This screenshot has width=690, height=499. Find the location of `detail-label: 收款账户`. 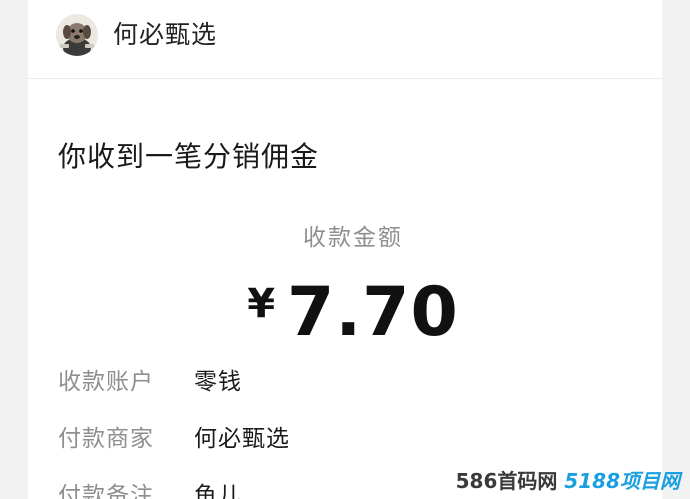

detail-label: 收款账户 is located at coordinates (106, 382).